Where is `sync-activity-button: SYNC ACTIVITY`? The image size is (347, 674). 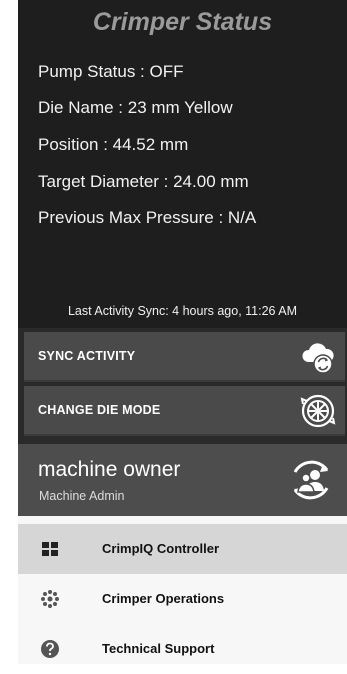
sync-activity-button: SYNC ACTIVITY is located at coordinates (184, 357).